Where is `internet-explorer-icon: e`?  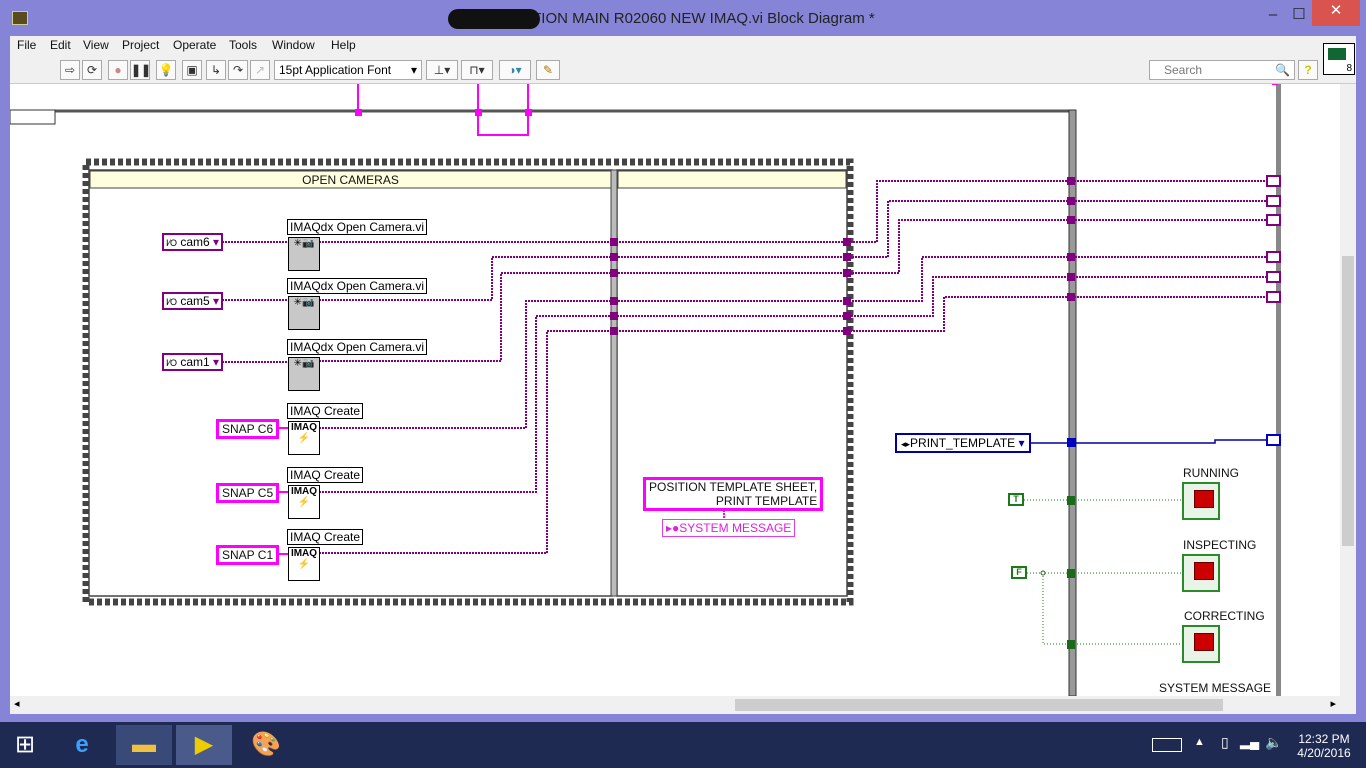
internet-explorer-icon: e is located at coordinates (82, 745).